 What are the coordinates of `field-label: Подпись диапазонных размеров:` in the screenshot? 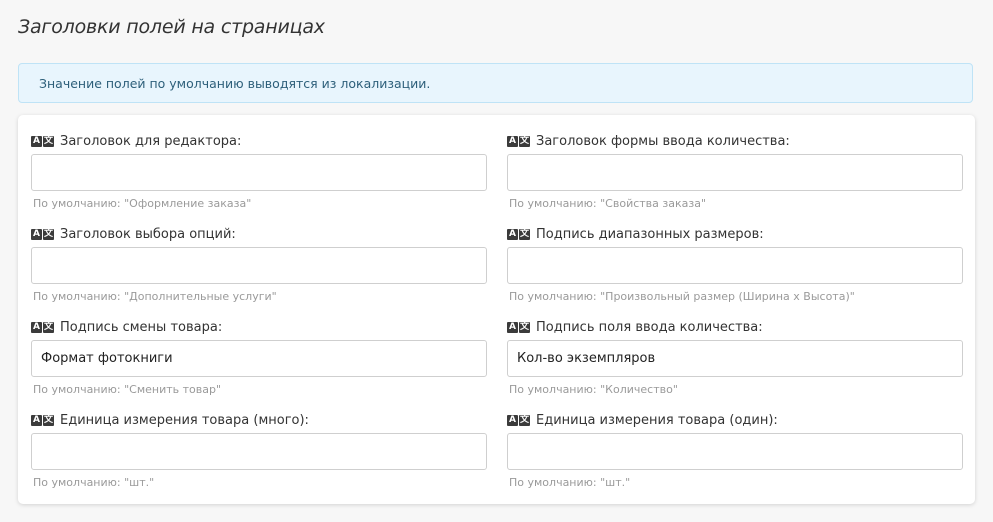 It's located at (650, 234).